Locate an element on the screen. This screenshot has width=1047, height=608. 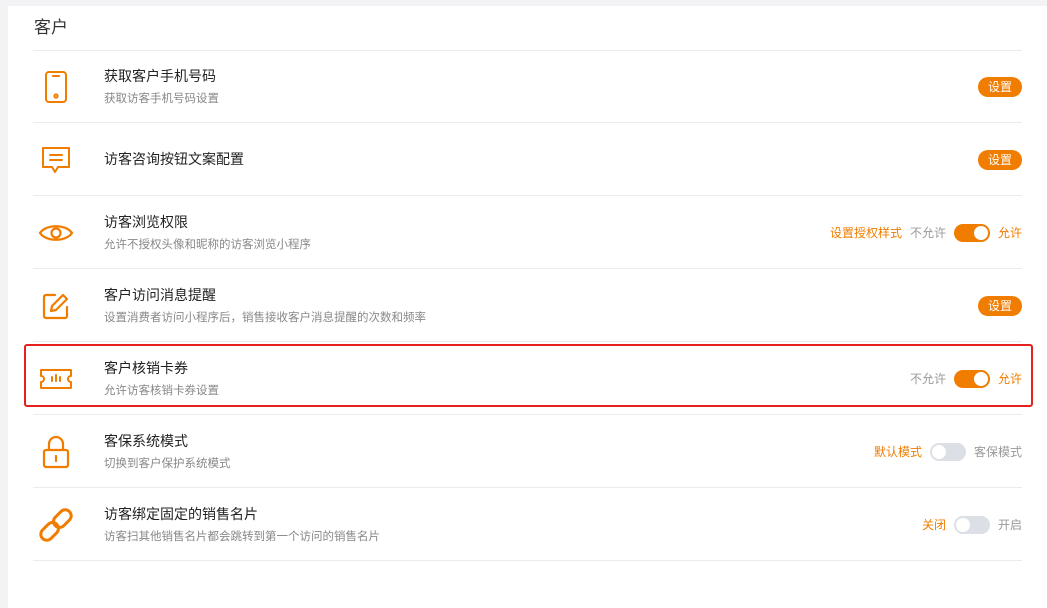
setting-row-visit-reminder: 客户访问消息提醒 设置消费者访问小程序后，销售接收客户消息提醒的次数和频率 设置 is located at coordinates (527, 306).